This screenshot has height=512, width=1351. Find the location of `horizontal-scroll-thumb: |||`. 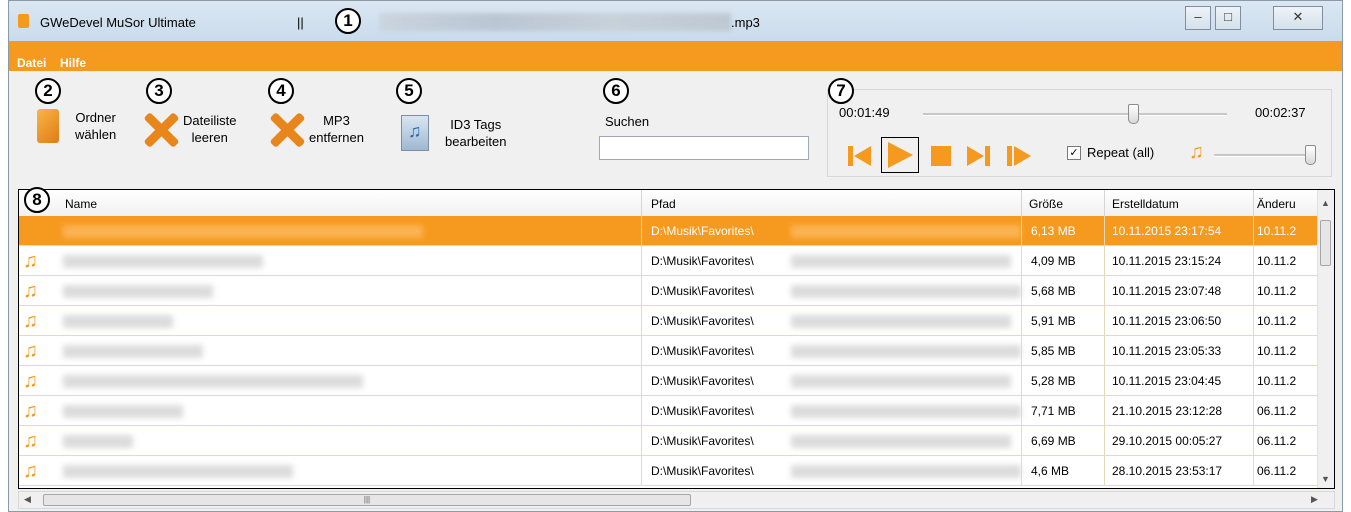

horizontal-scroll-thumb: ||| is located at coordinates (367, 500).